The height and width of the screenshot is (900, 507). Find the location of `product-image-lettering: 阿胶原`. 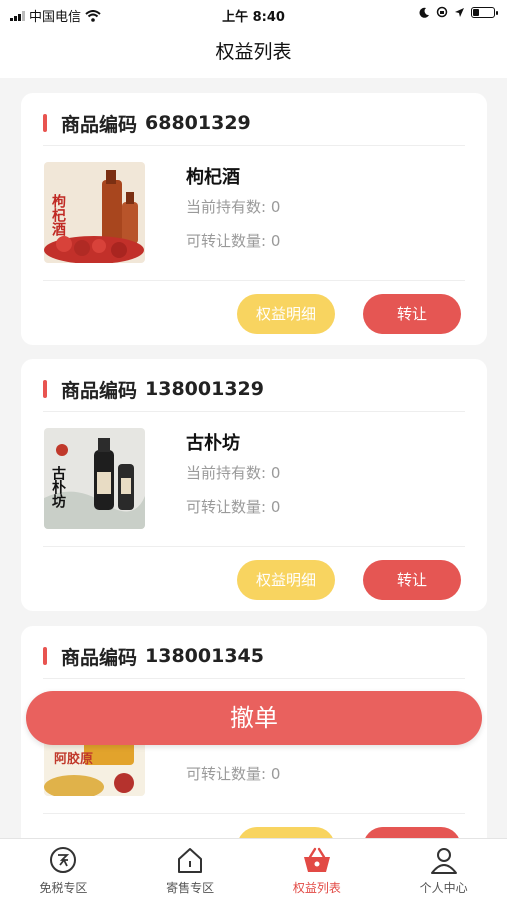

product-image-lettering: 阿胶原 is located at coordinates (73, 759).